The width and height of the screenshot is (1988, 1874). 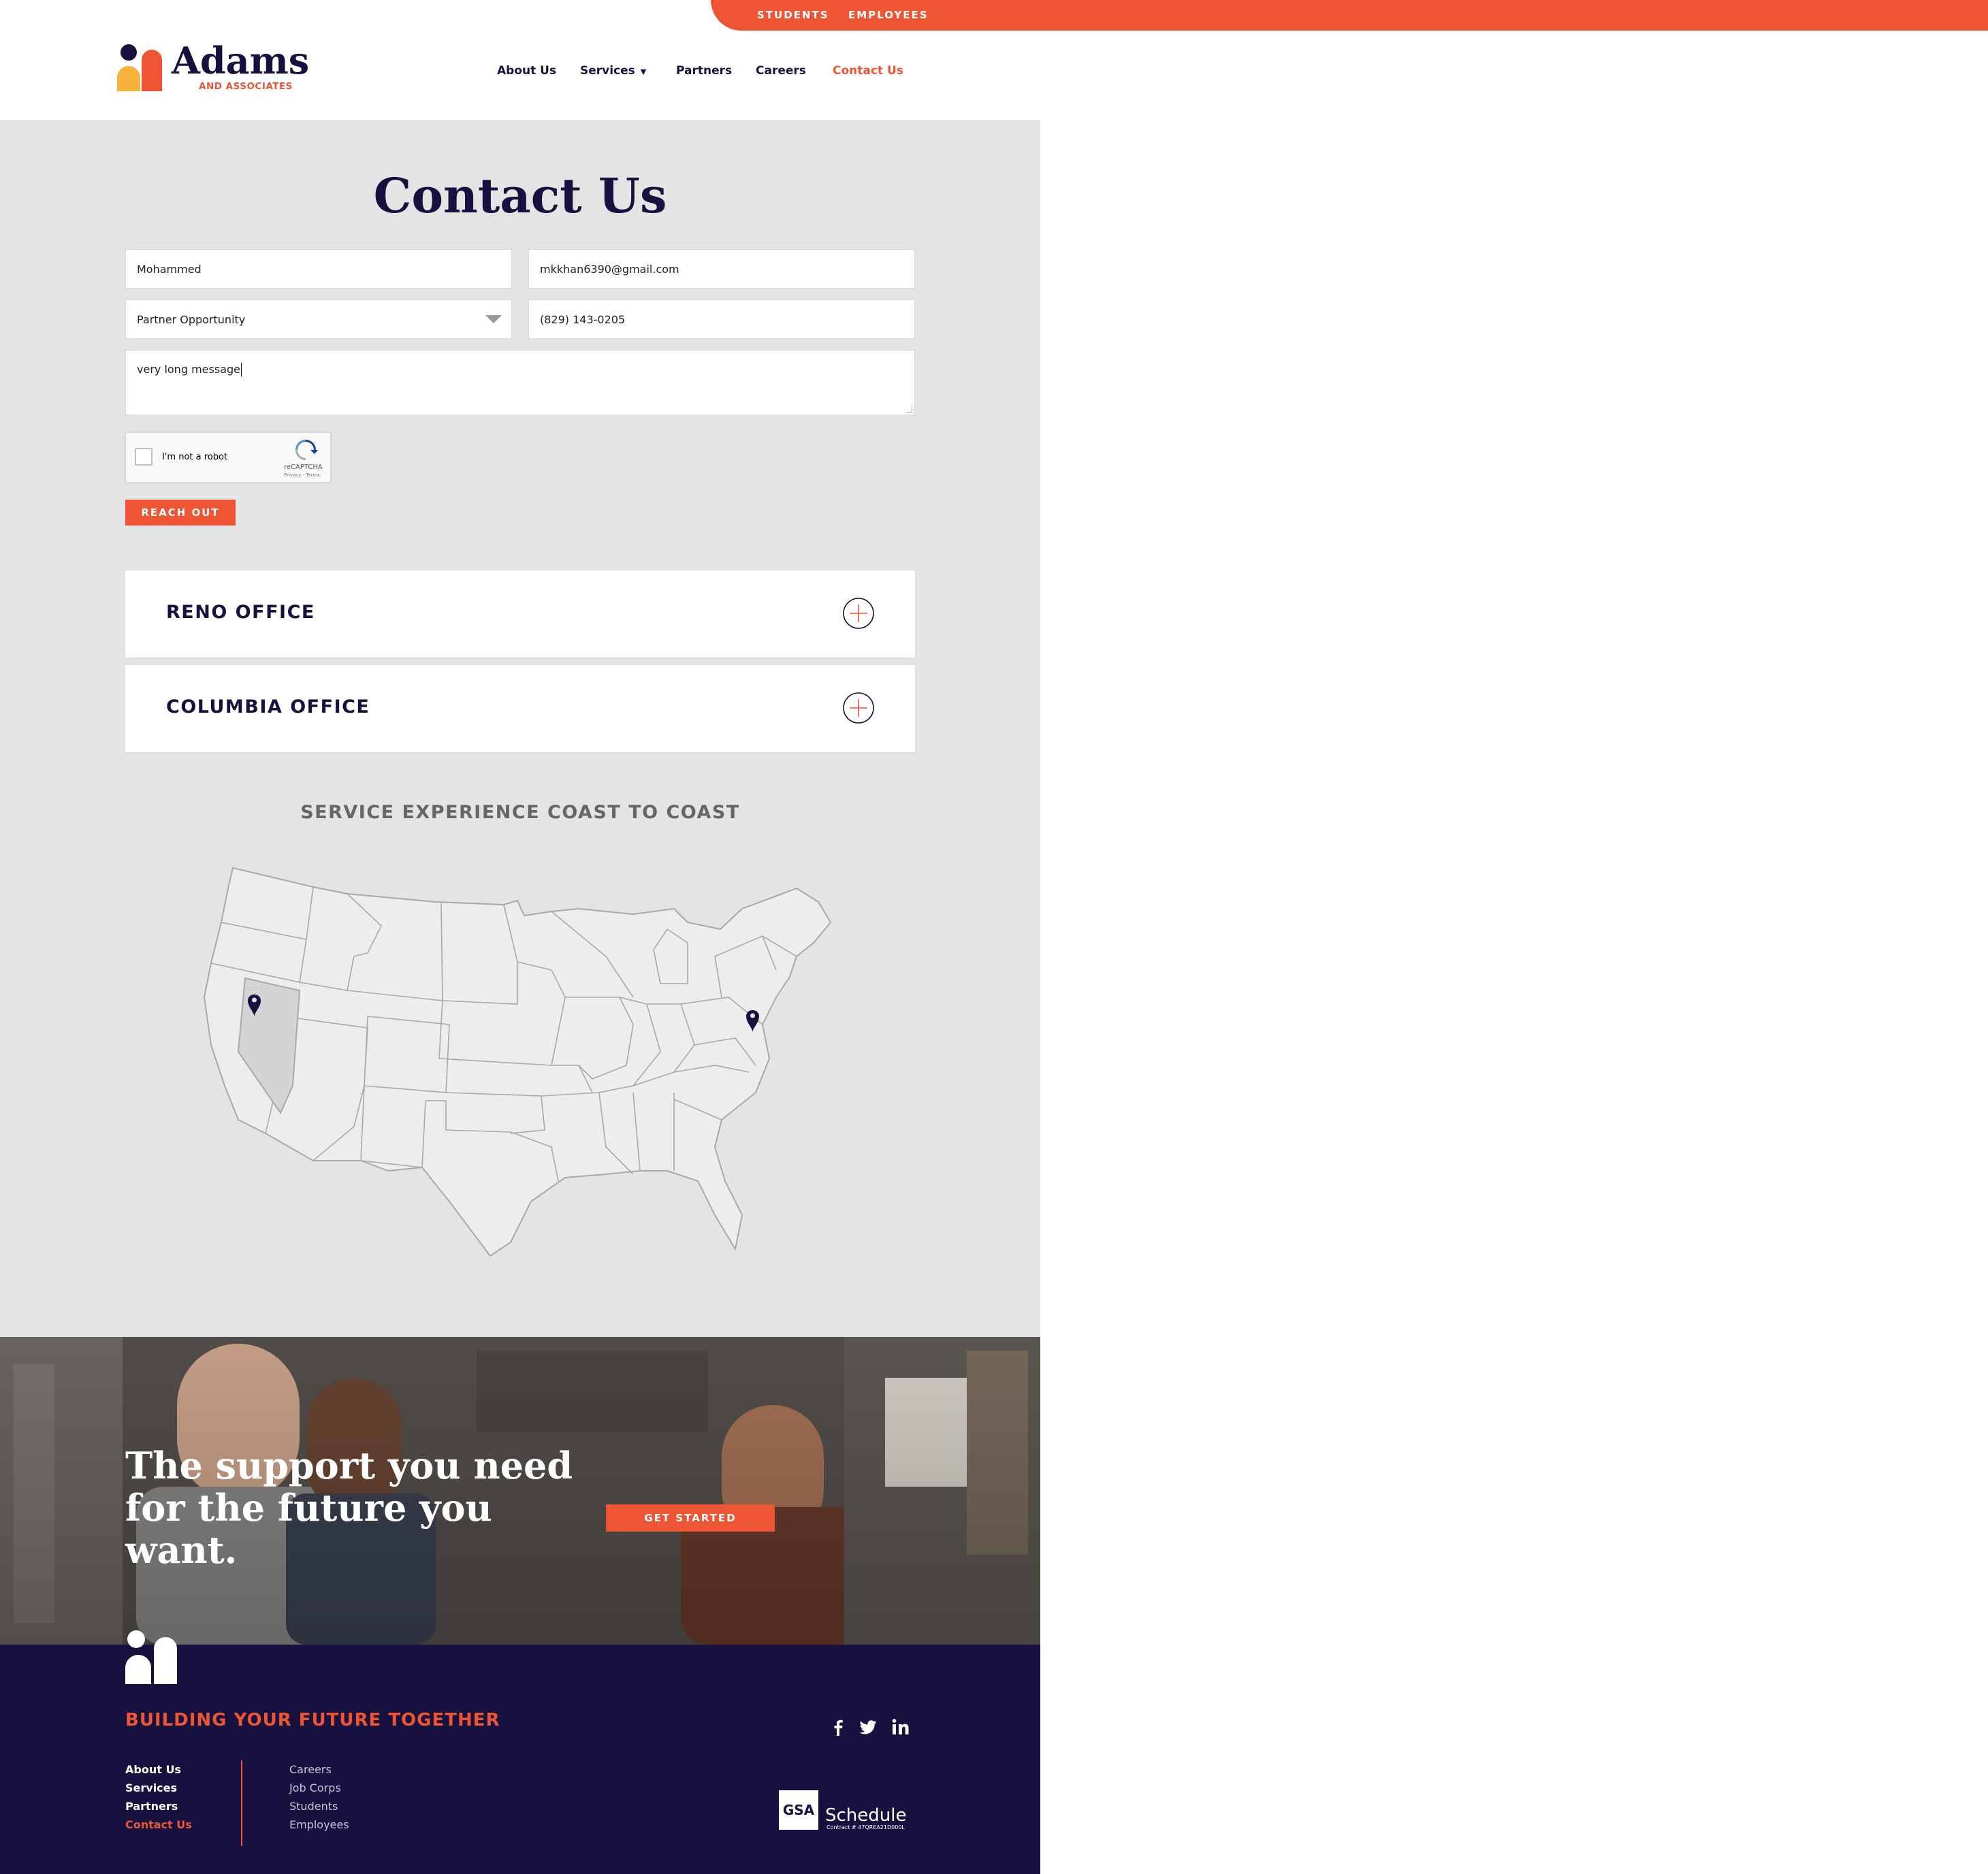 What do you see at coordinates (246, 86) in the screenshot?
I see `logo-subtitle: AND ASSOCIATES` at bounding box center [246, 86].